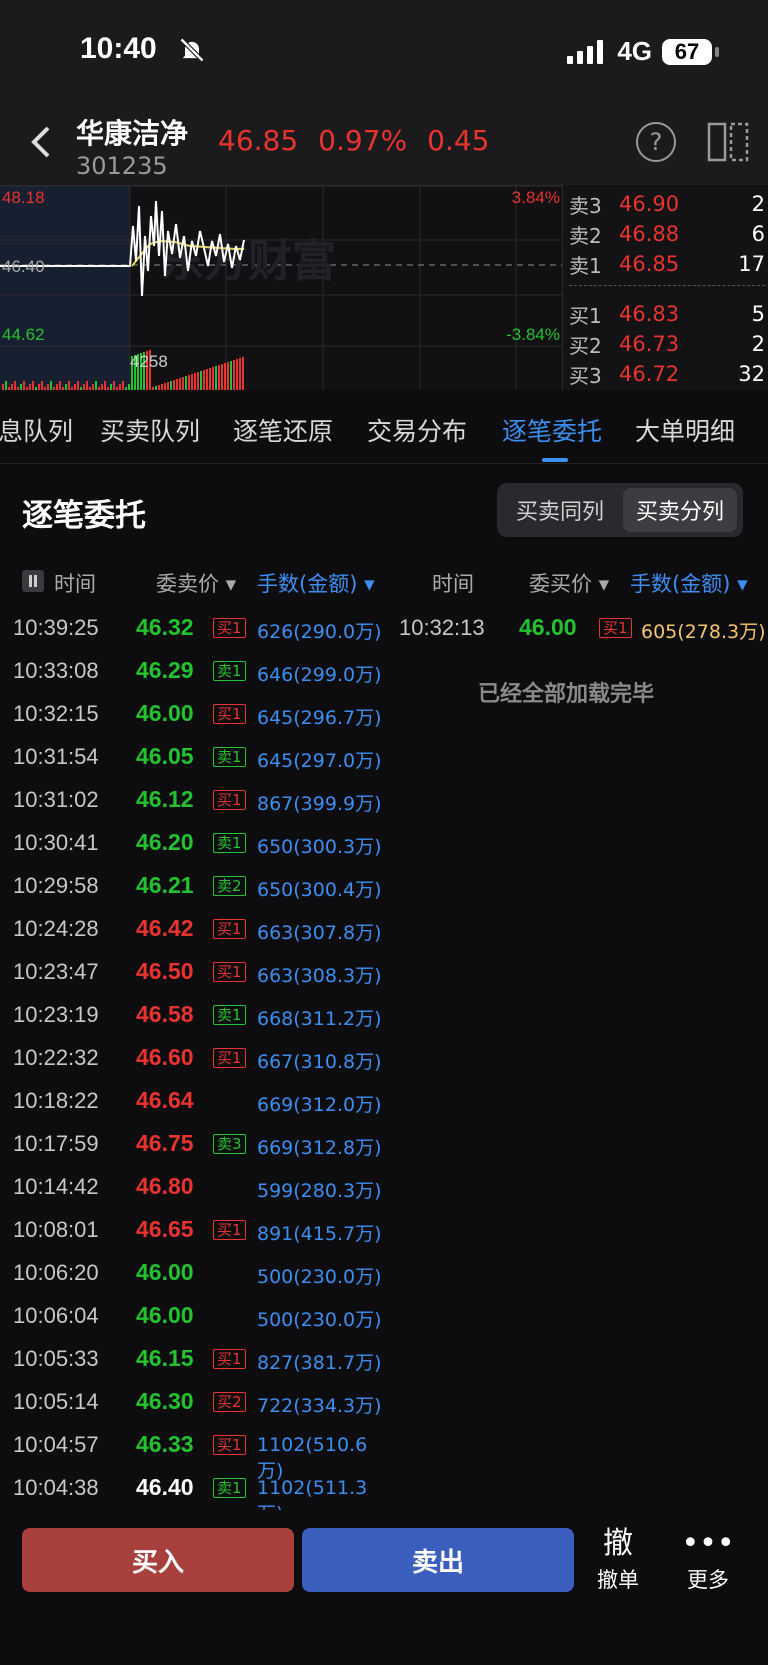 The image size is (768, 1665). I want to click on col-buy-price: 委买价 ▾, so click(569, 583).